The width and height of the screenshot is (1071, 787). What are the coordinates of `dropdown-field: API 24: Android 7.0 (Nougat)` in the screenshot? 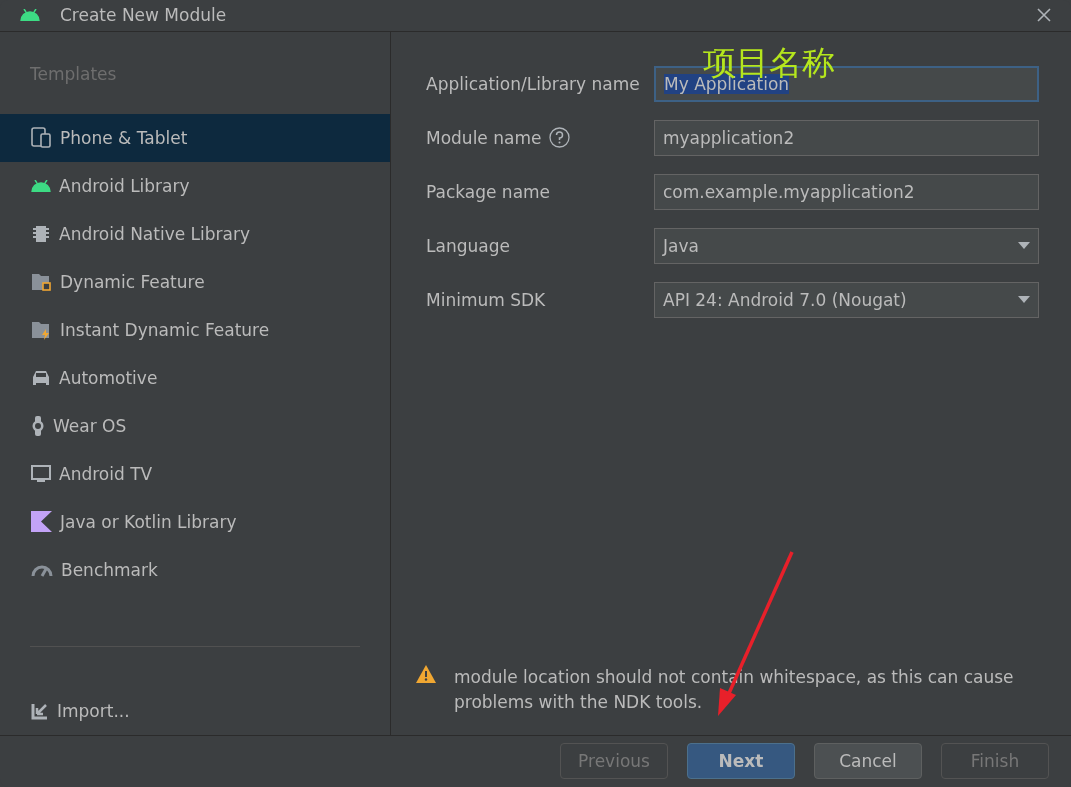 It's located at (846, 299).